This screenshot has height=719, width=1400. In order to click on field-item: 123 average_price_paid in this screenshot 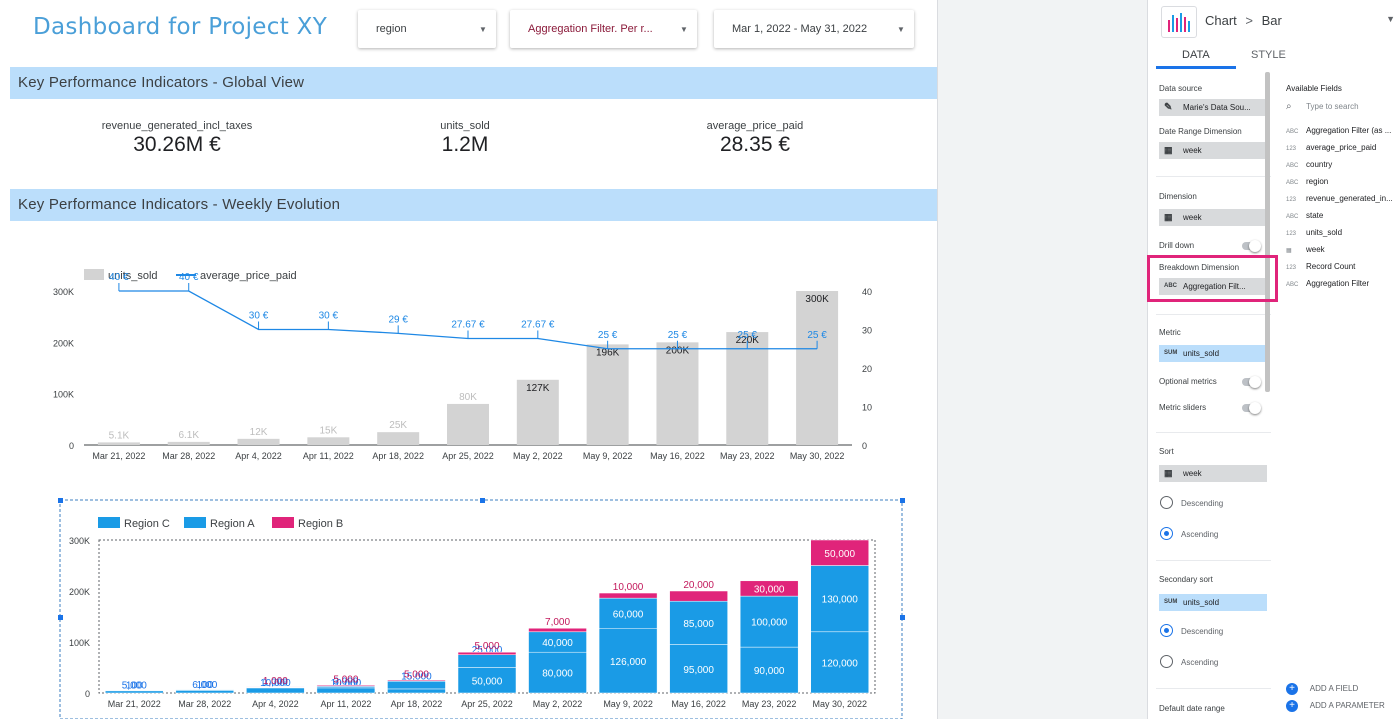, I will do `click(1331, 147)`.